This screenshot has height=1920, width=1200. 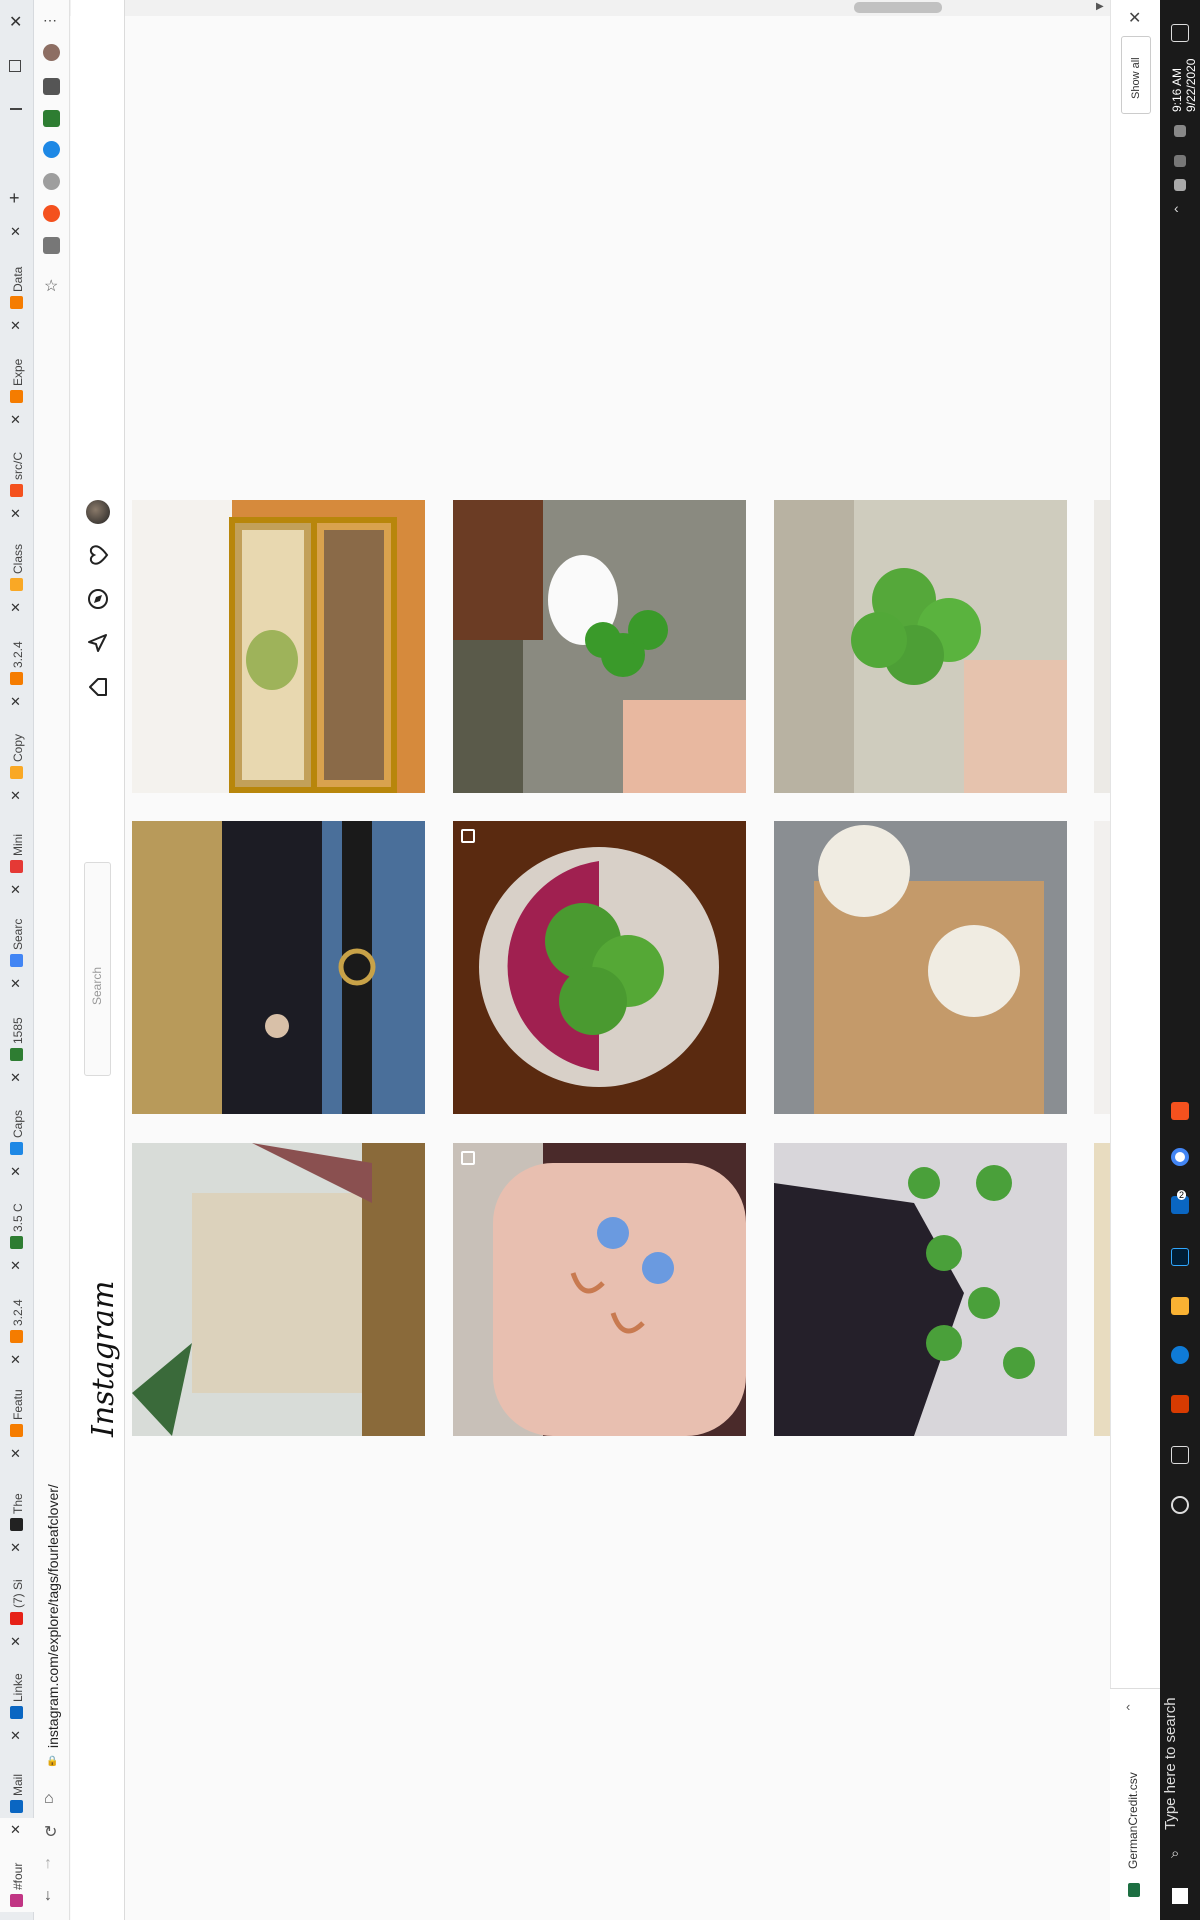 What do you see at coordinates (17, 831) in the screenshot?
I see `browser-tab: ✕ Mini` at bounding box center [17, 831].